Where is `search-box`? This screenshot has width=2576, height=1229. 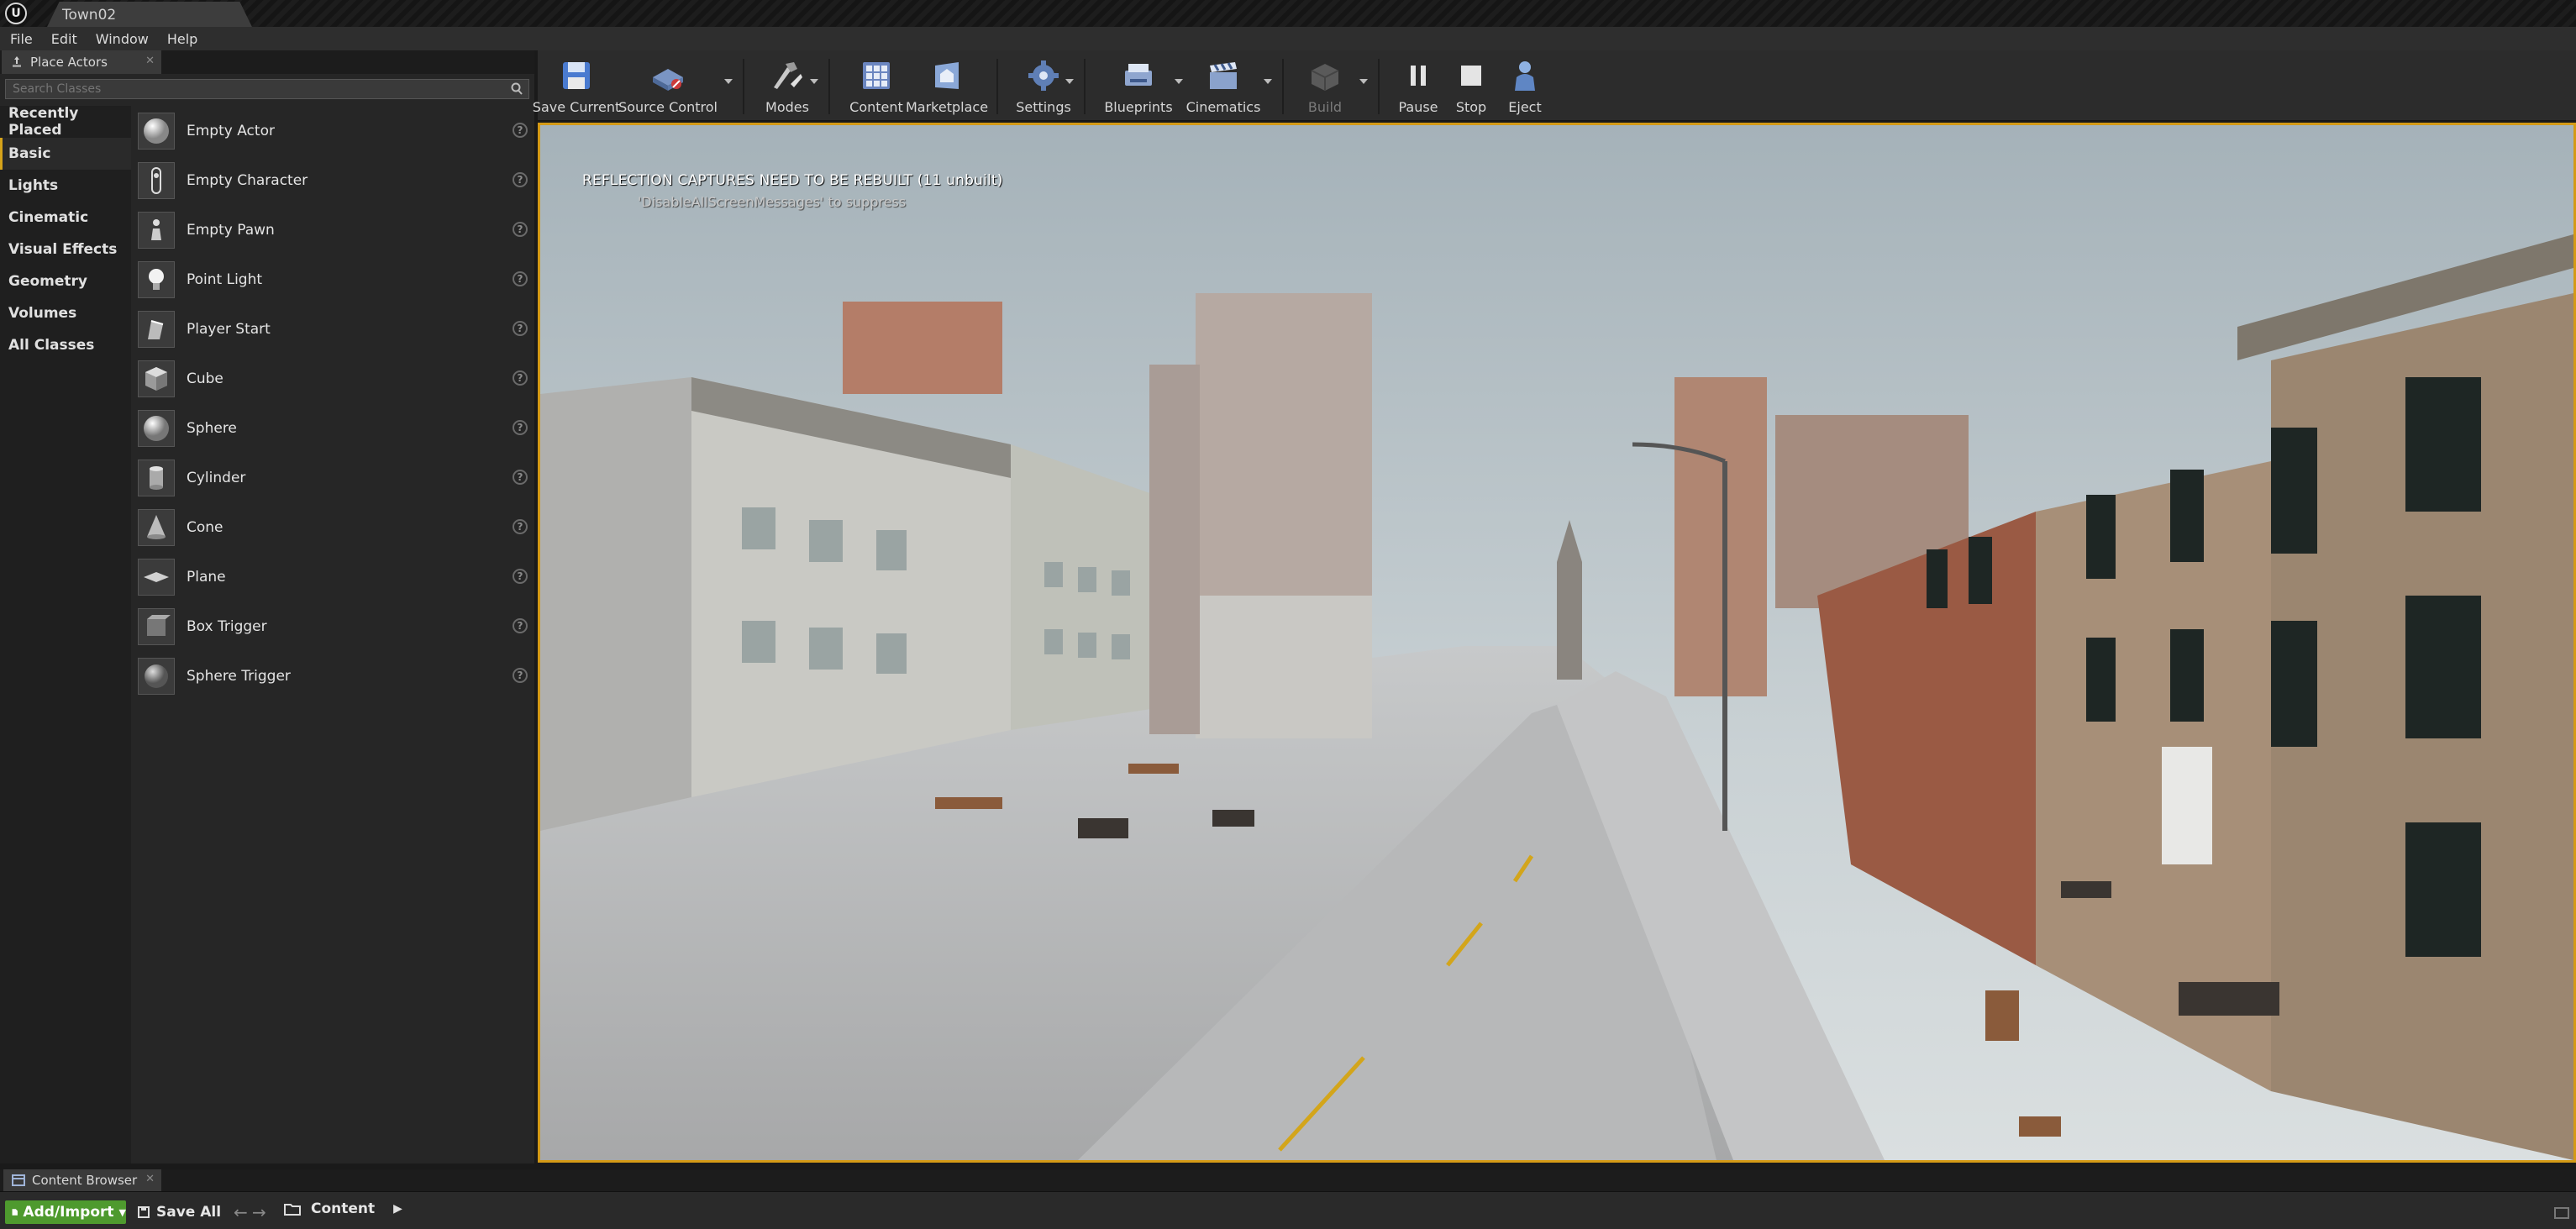 search-box is located at coordinates (267, 89).